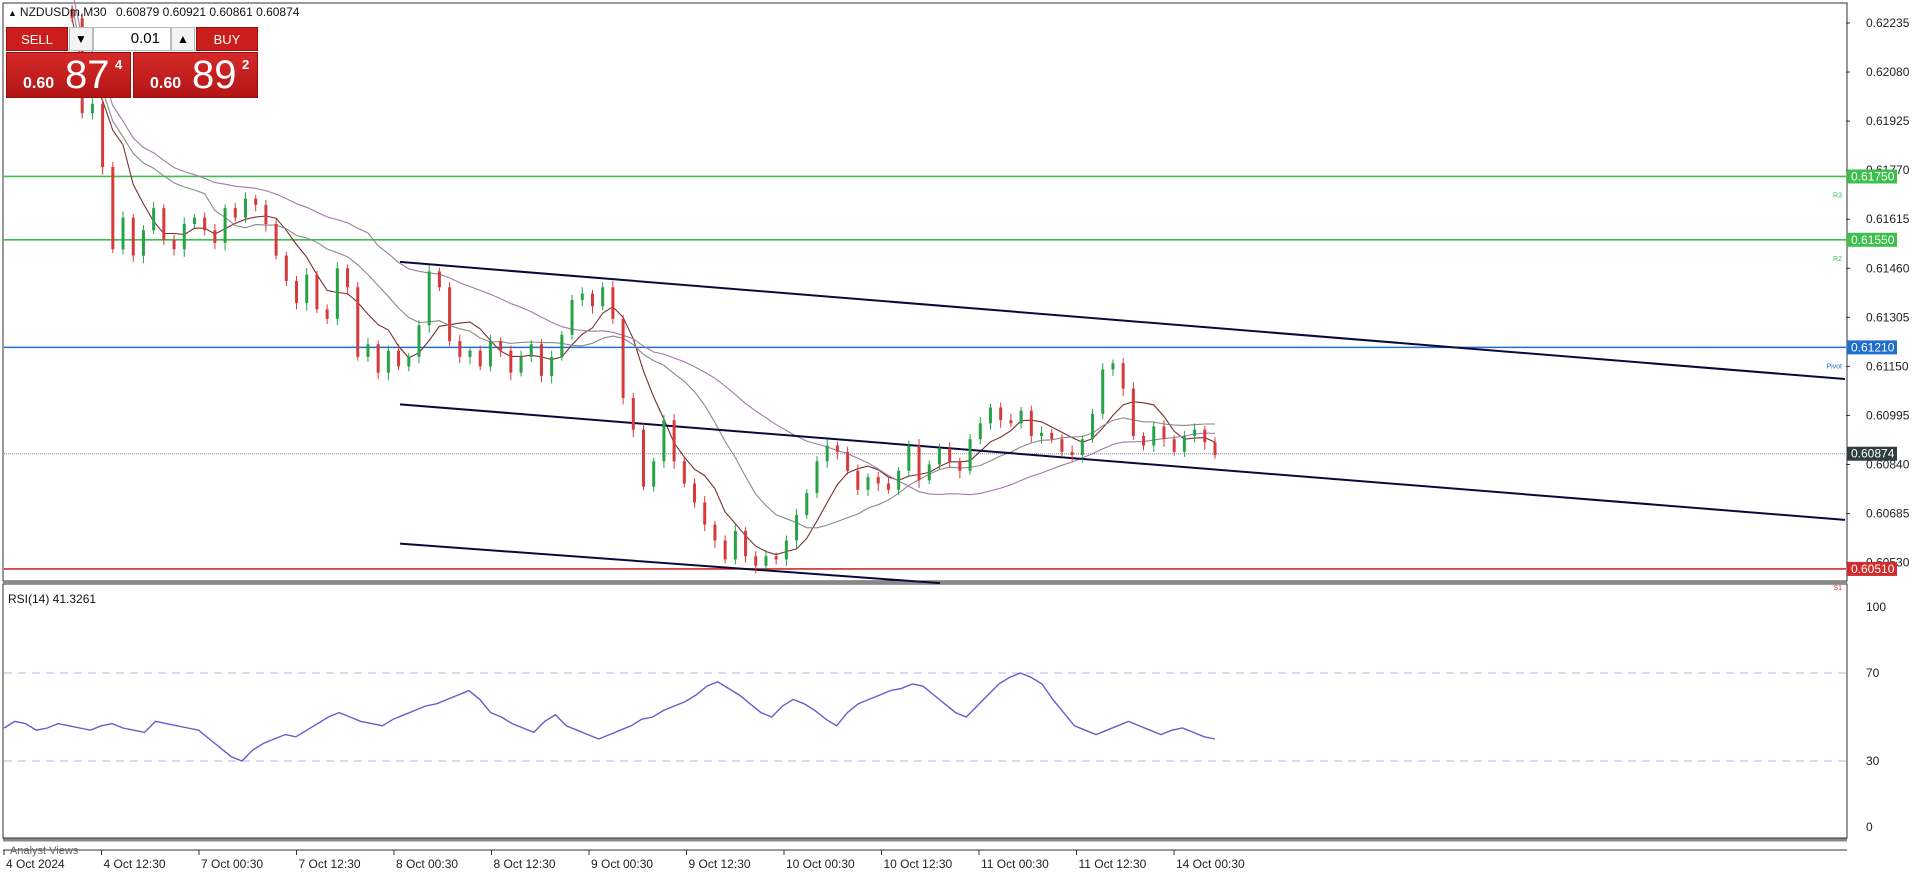 Image resolution: width=1916 pixels, height=874 pixels. What do you see at coordinates (1888, 121) in the screenshot?
I see `price-tick-label: 0.61925` at bounding box center [1888, 121].